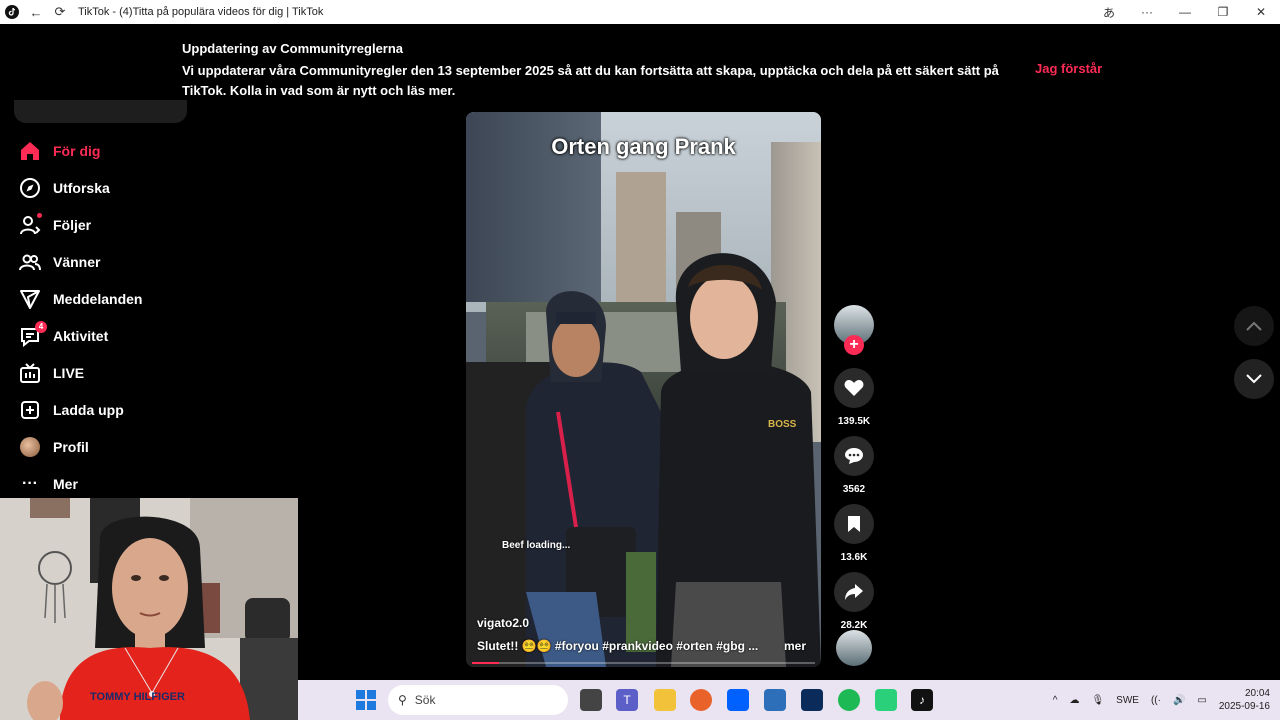 The width and height of the screenshot is (1280, 720). Describe the element at coordinates (118, 150) in the screenshot. I see `sidebar-item-for-you: För dig` at that location.